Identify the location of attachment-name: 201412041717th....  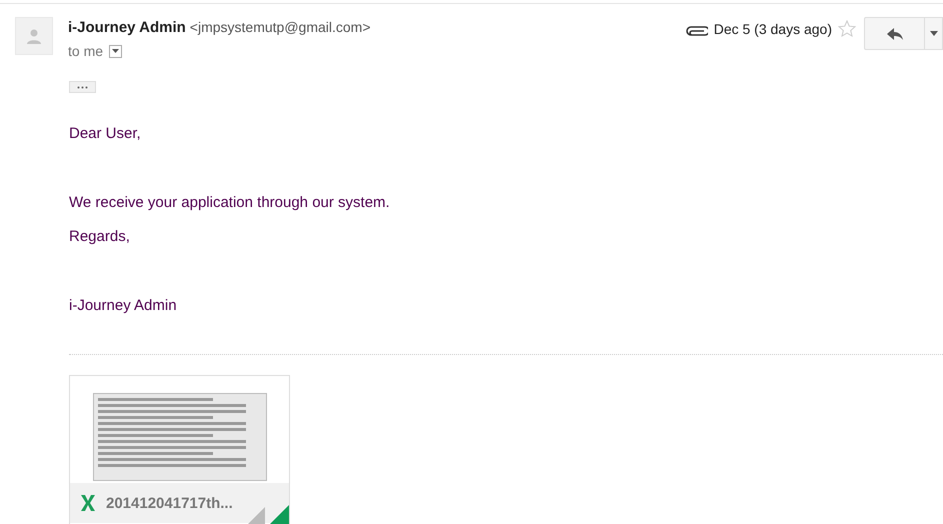
(169, 503).